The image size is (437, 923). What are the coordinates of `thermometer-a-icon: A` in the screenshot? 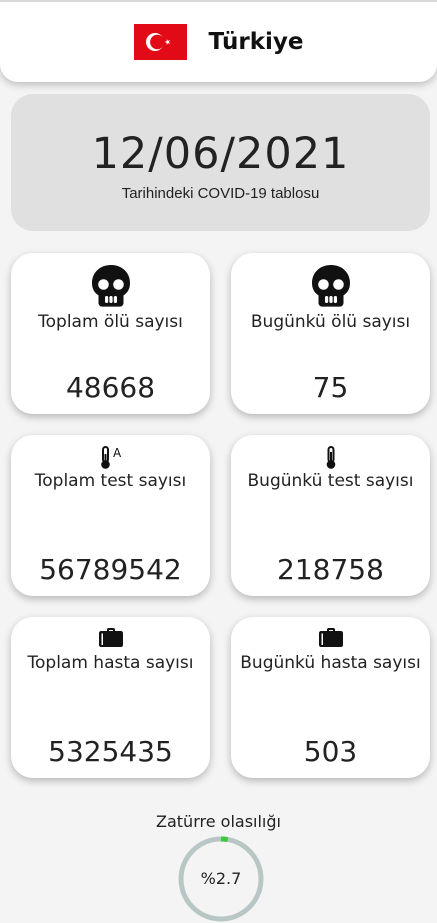 It's located at (110, 458).